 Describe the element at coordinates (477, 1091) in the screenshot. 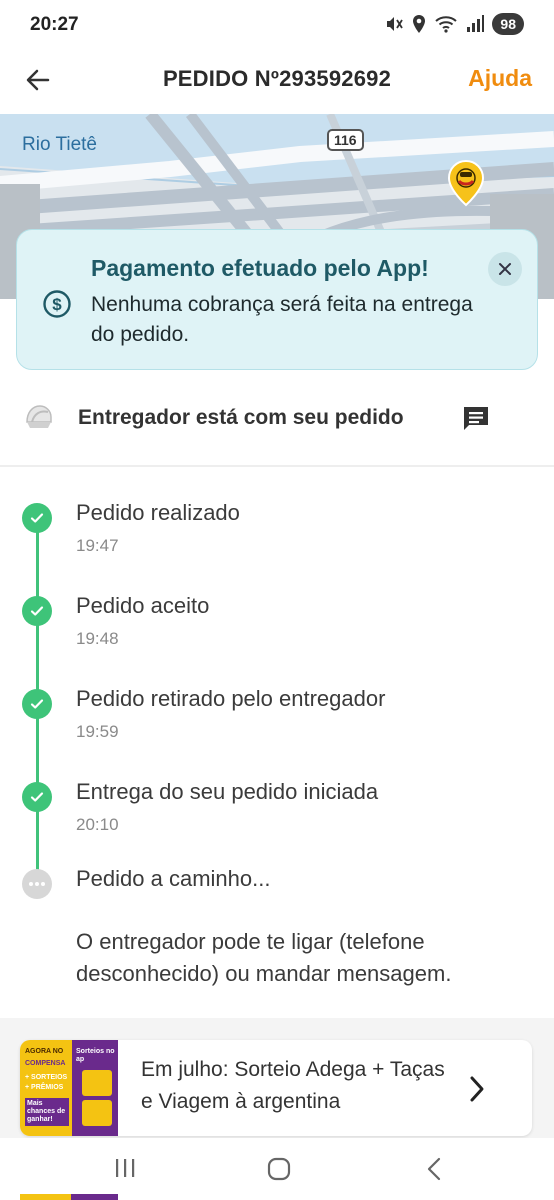

I see `chevron-right-icon` at that location.